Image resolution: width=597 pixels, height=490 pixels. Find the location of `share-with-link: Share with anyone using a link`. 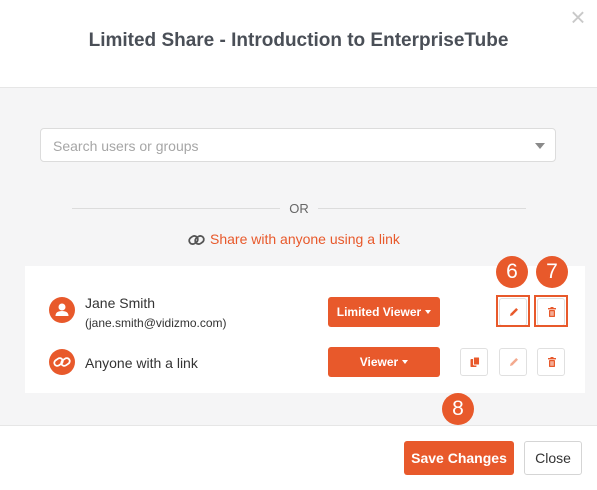

share-with-link: Share with anyone using a link is located at coordinates (294, 239).